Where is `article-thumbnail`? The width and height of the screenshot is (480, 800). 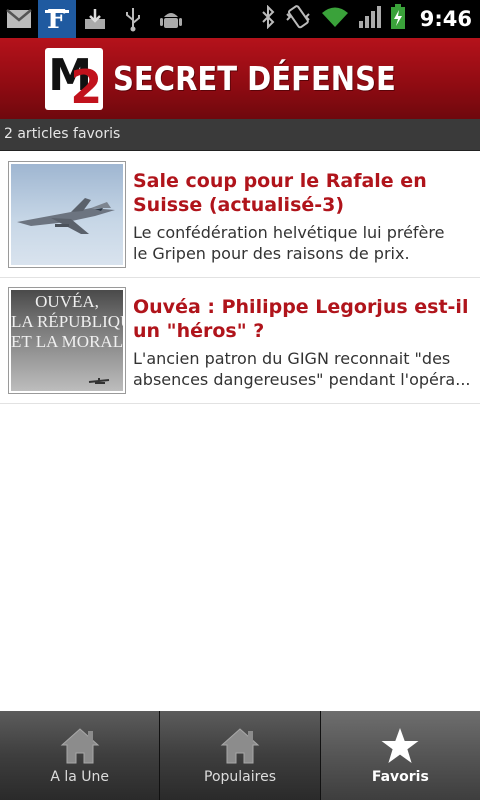 article-thumbnail is located at coordinates (67, 214).